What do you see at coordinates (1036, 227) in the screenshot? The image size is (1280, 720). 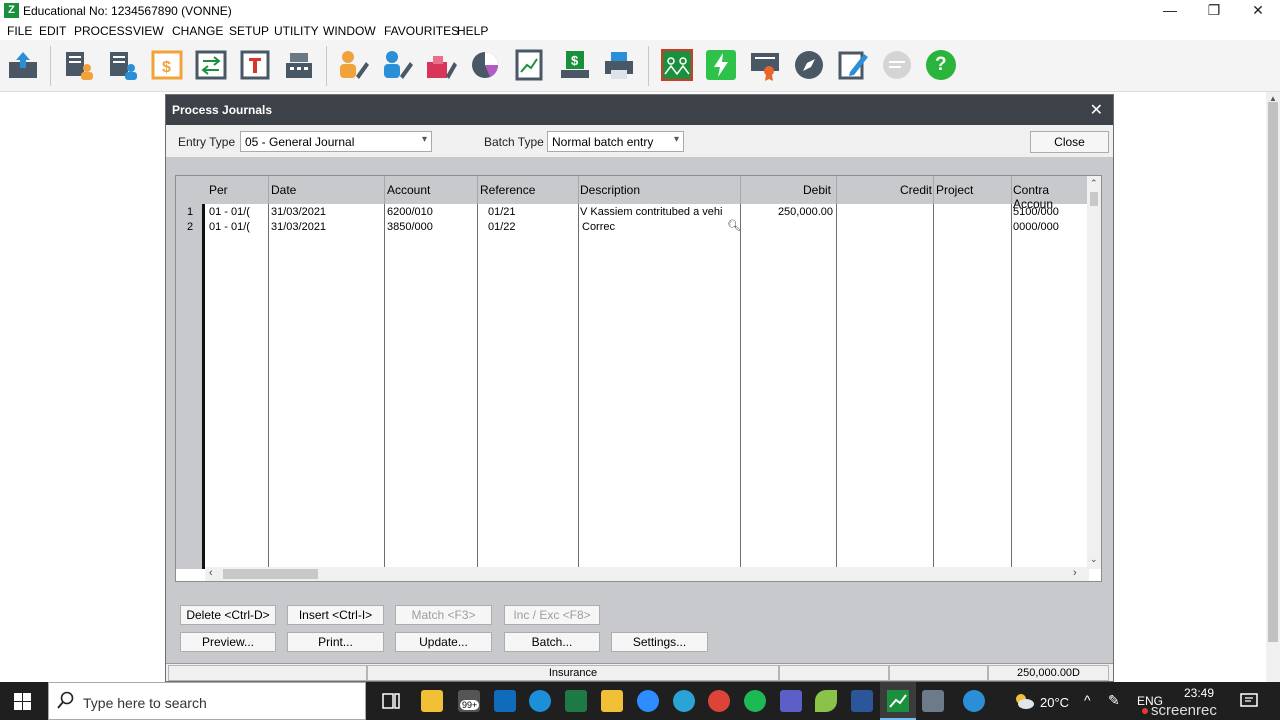 I see `cell-contra-account: 0000/000` at bounding box center [1036, 227].